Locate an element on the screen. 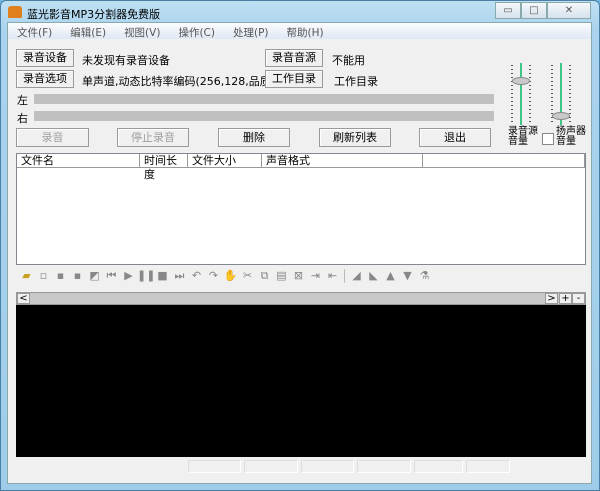 Image resolution: width=600 pixels, height=491 pixels. left-level-meter is located at coordinates (264, 99).